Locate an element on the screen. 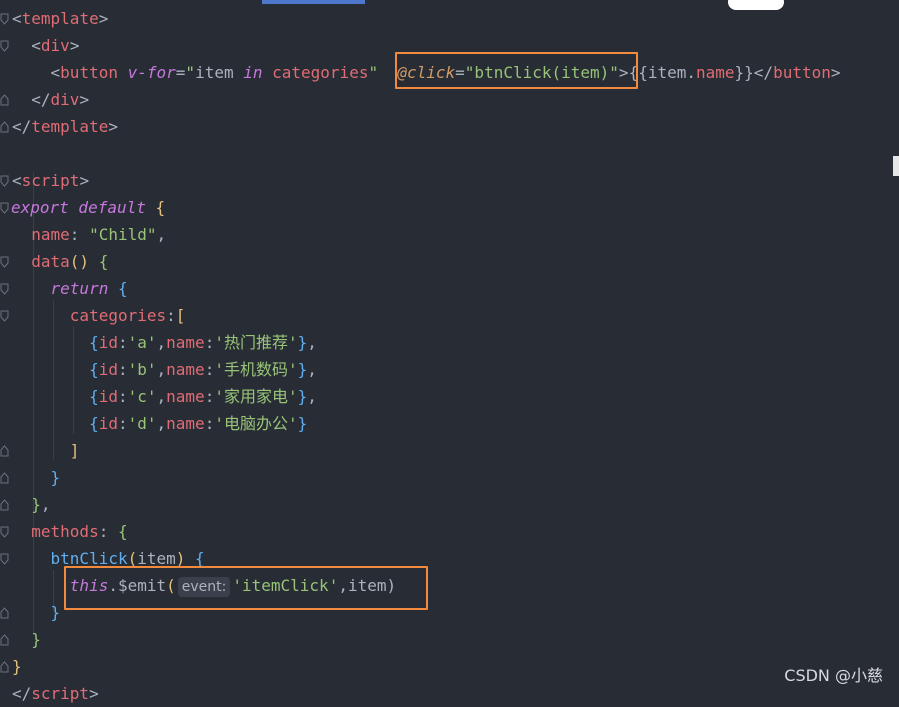  script-tag: script is located at coordinates (50, 180).